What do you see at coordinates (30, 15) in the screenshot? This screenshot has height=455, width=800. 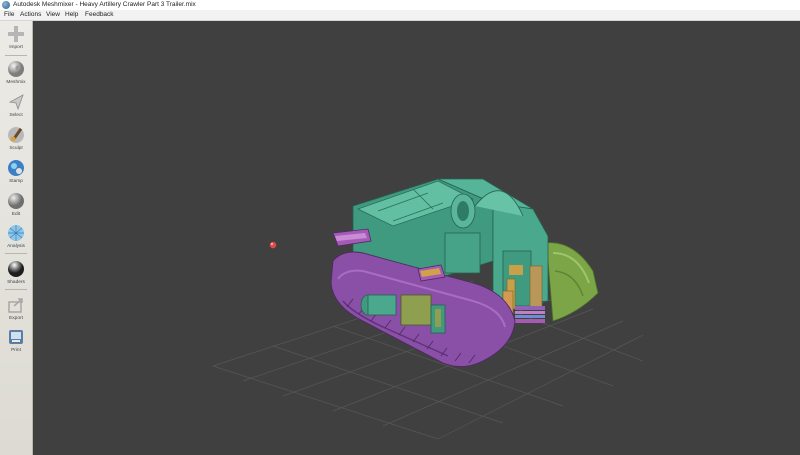 I see `menu-actions: Actions` at bounding box center [30, 15].